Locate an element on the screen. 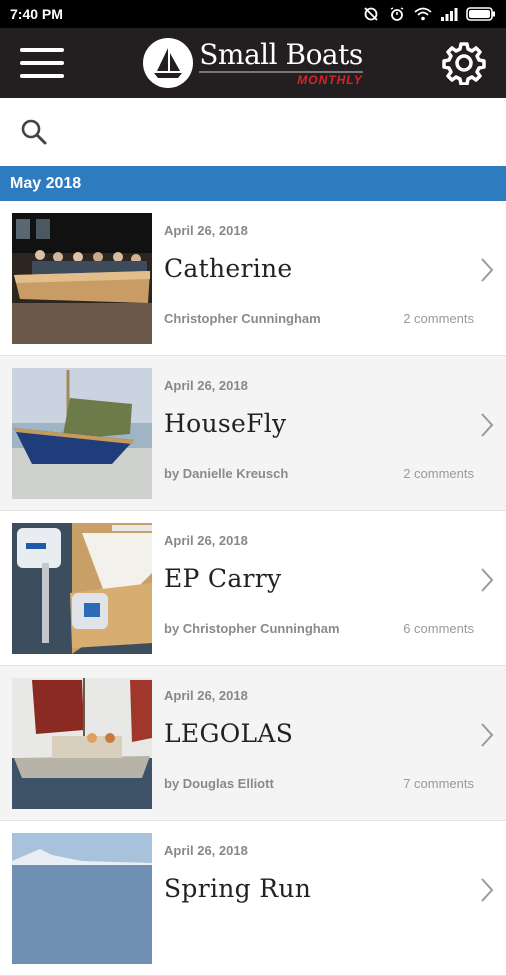  article-author: by Christopher Cunningham is located at coordinates (252, 628).